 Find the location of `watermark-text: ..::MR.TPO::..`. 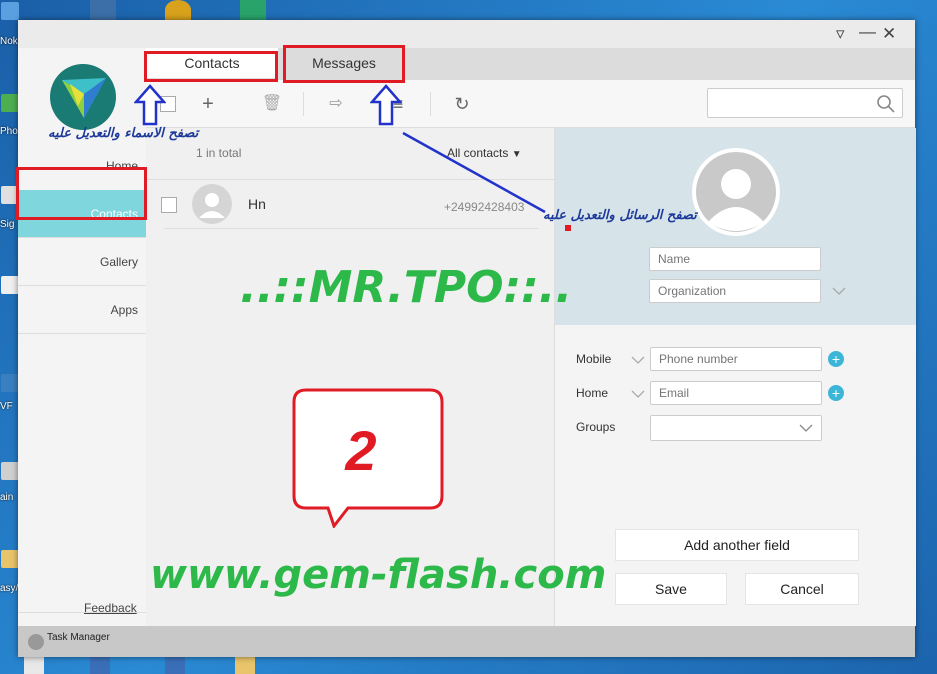

watermark-text: ..::MR.TPO::.. is located at coordinates (406, 287).